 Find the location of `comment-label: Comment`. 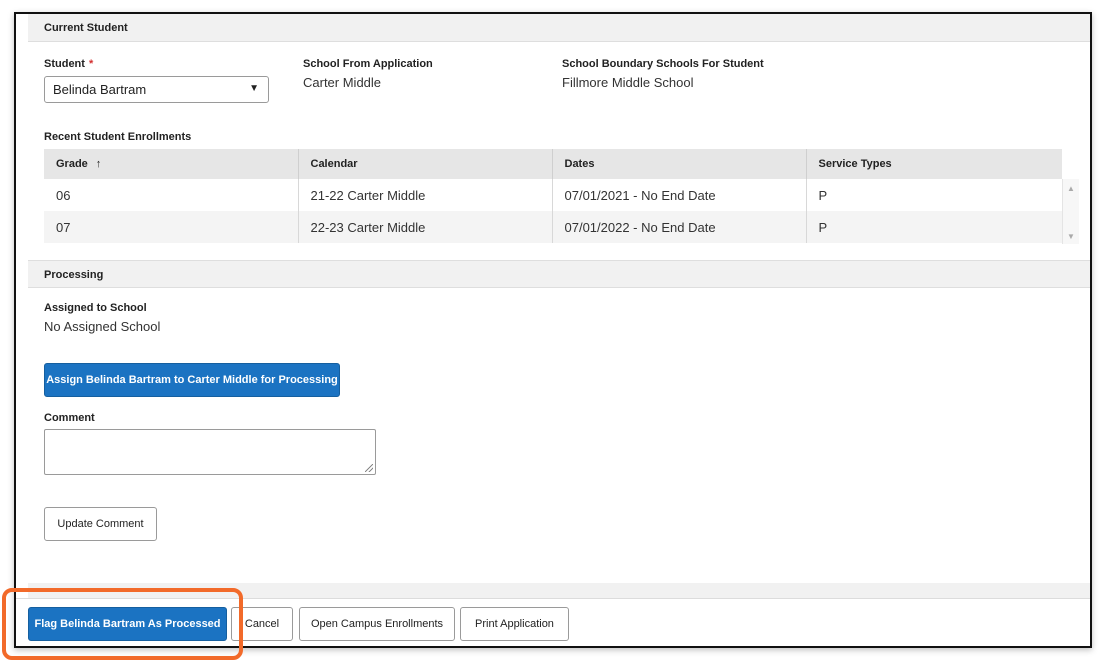

comment-label: Comment is located at coordinates (69, 418).